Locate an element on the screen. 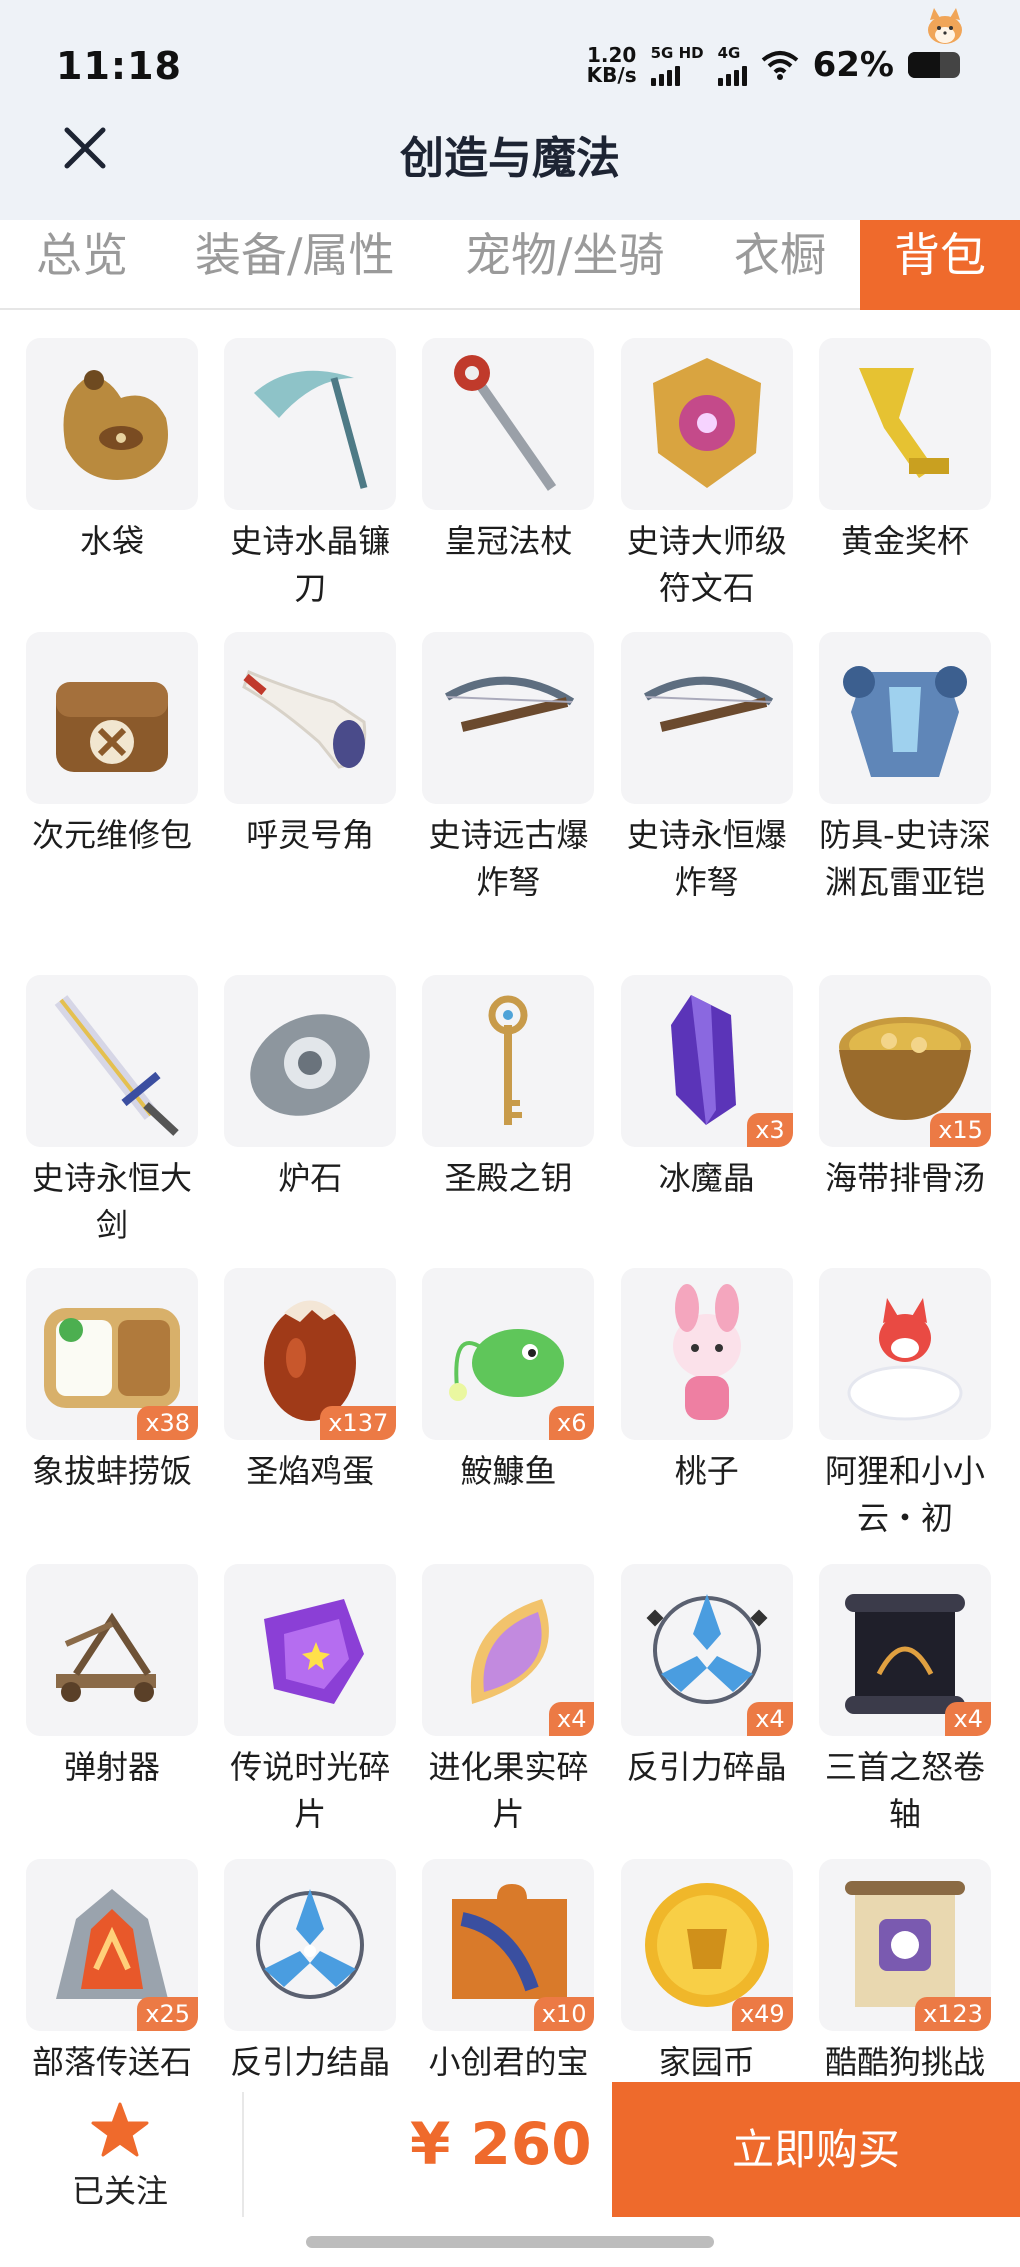  backpack-item: x49 家园币 is located at coordinates (706, 1968).